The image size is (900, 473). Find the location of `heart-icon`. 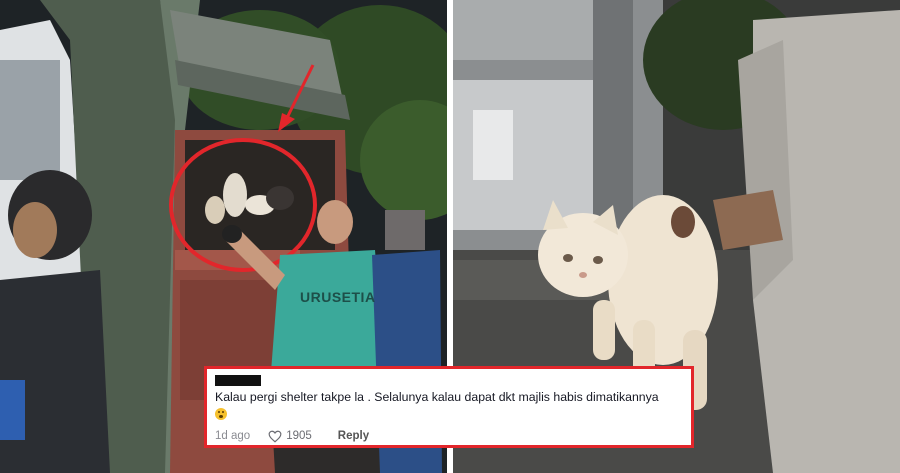

heart-icon is located at coordinates (275, 436).